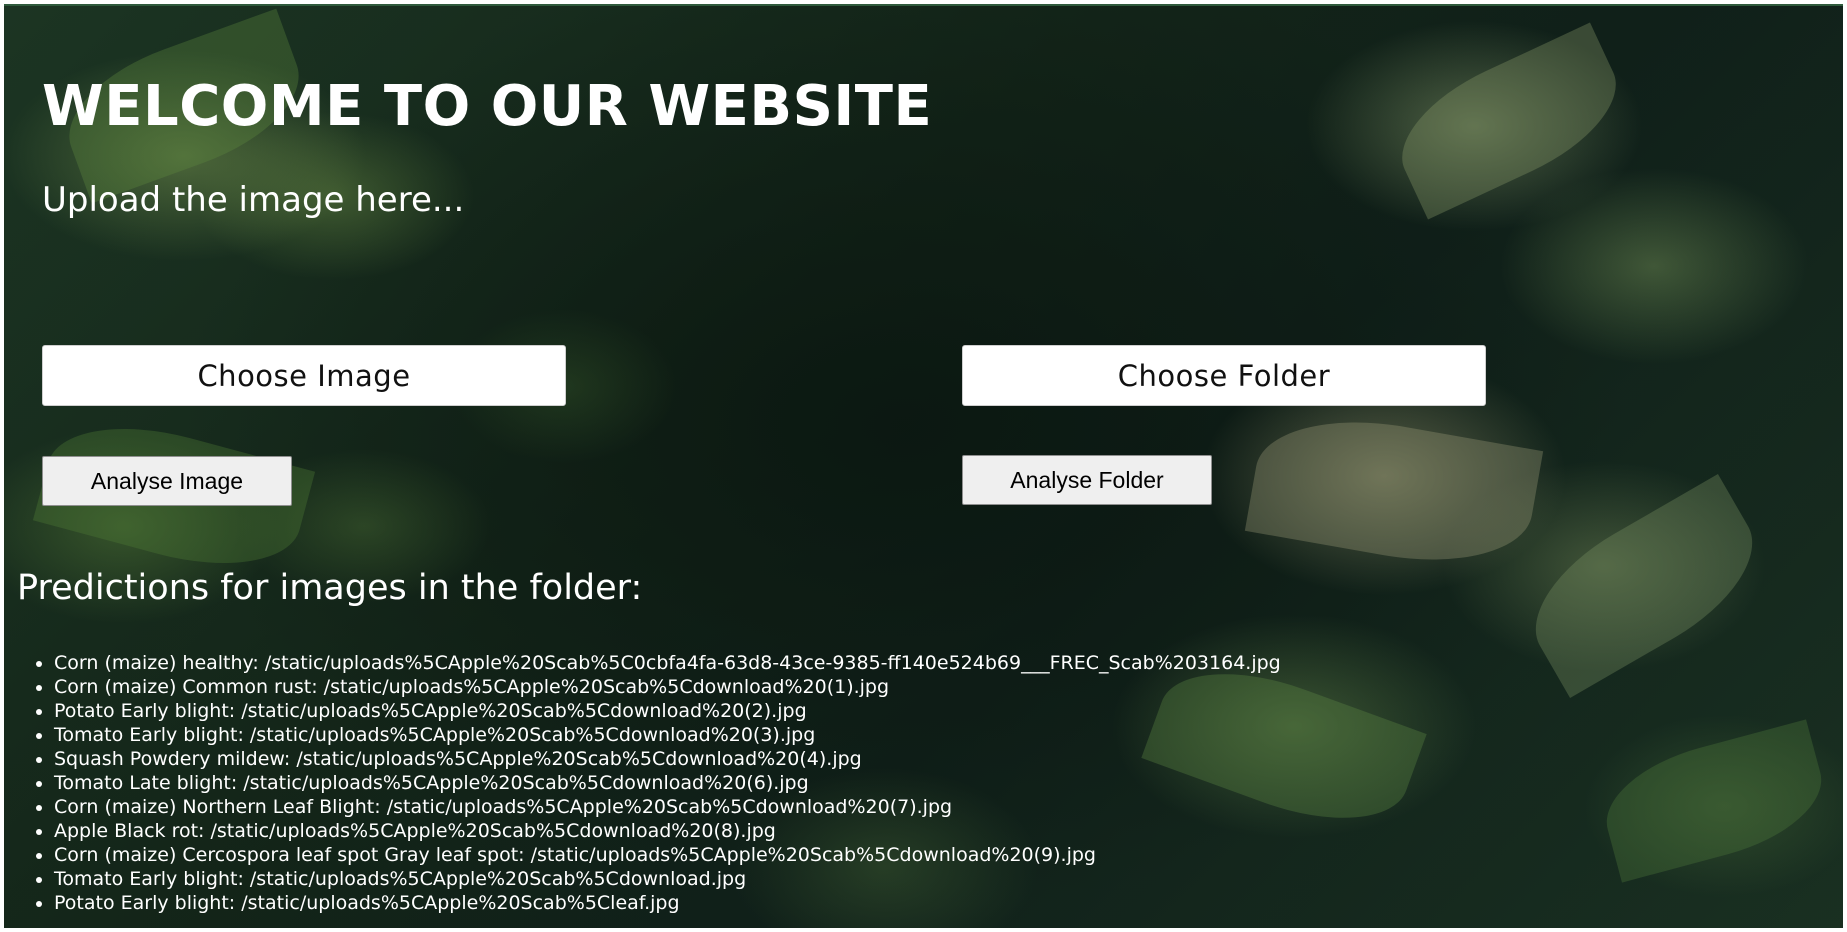 The image size is (1847, 932). I want to click on choose-image-button: Choose Image, so click(304, 375).